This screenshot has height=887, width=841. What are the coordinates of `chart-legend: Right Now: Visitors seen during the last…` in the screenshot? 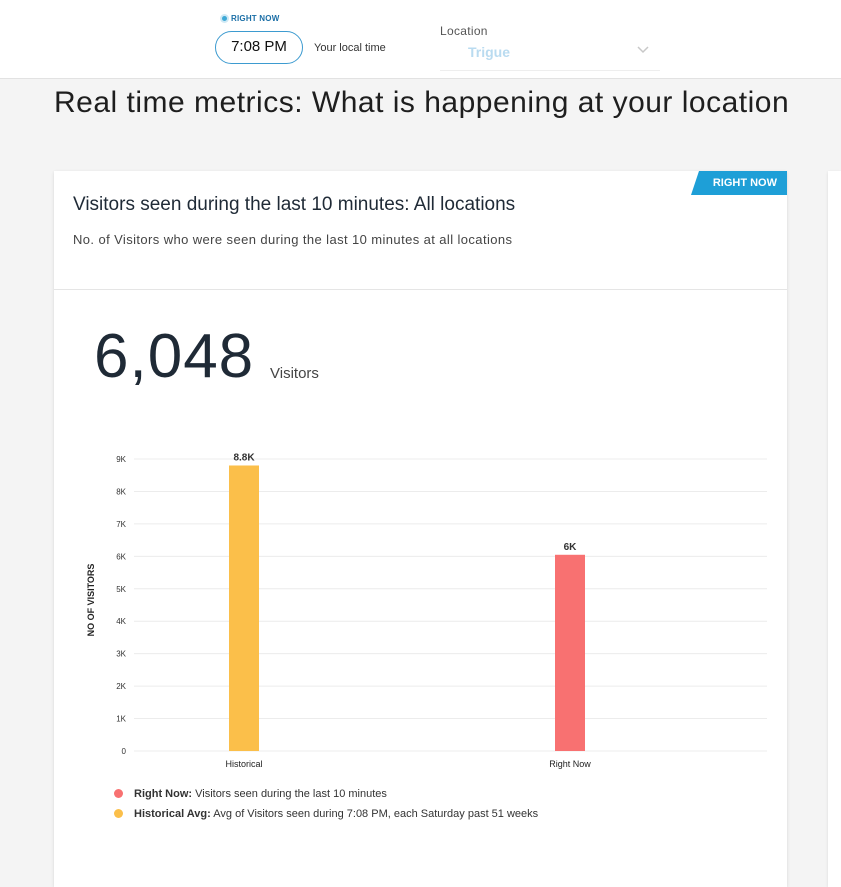 It's located at (326, 804).